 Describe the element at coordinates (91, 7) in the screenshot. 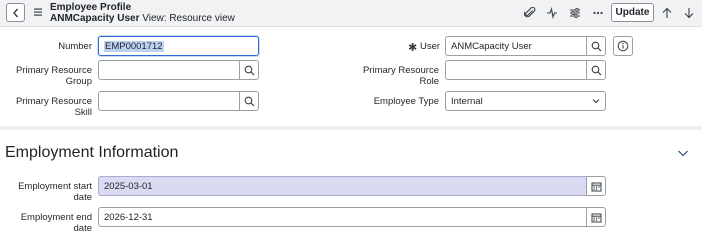

I see `form-title: Employee Profile` at that location.